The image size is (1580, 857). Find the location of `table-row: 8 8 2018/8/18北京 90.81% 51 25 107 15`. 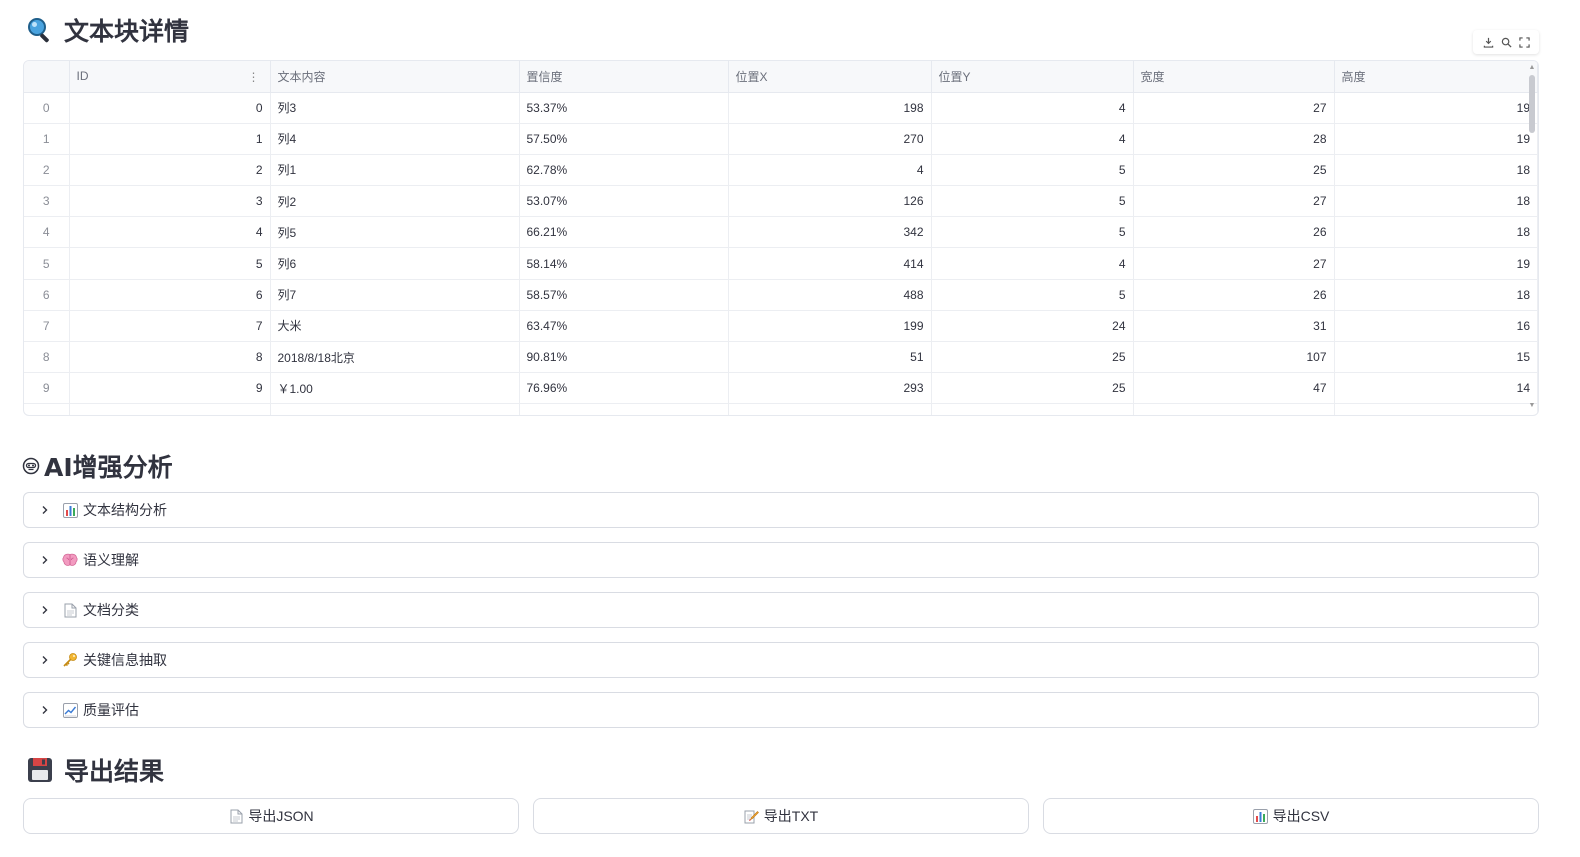

table-row: 8 8 2018/8/18北京 90.81% 51 25 107 15 is located at coordinates (781, 357).